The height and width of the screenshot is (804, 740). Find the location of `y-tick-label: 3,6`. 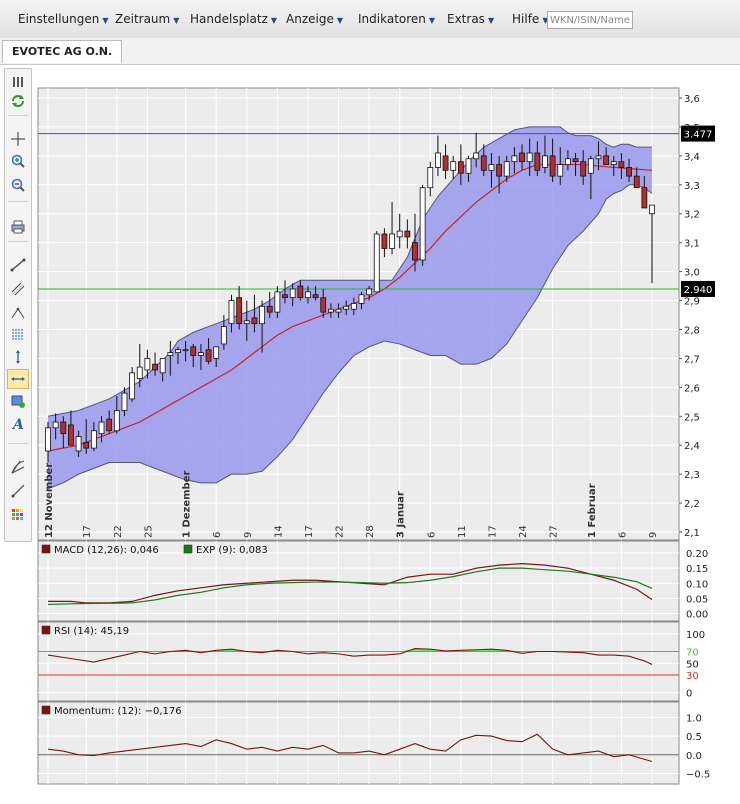

y-tick-label: 3,6 is located at coordinates (692, 99).